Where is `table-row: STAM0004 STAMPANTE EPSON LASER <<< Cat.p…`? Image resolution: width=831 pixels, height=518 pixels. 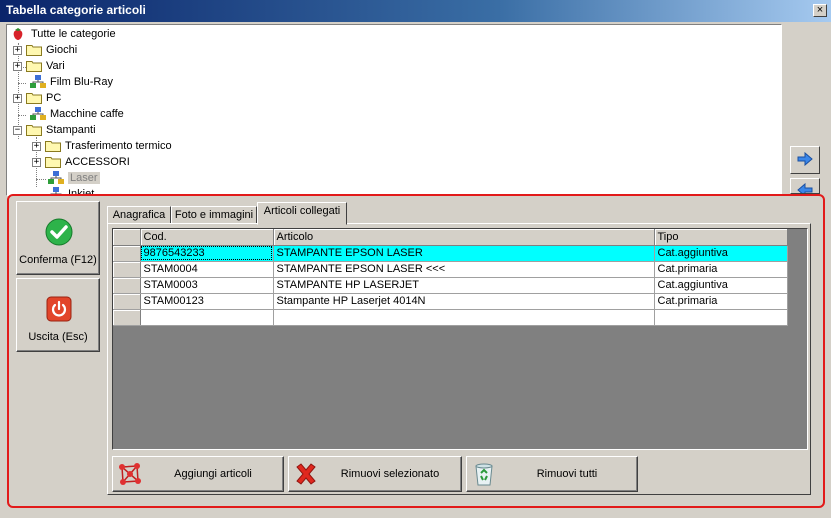
table-row: STAM0004 STAMPANTE EPSON LASER <<< Cat.p… is located at coordinates (450, 269).